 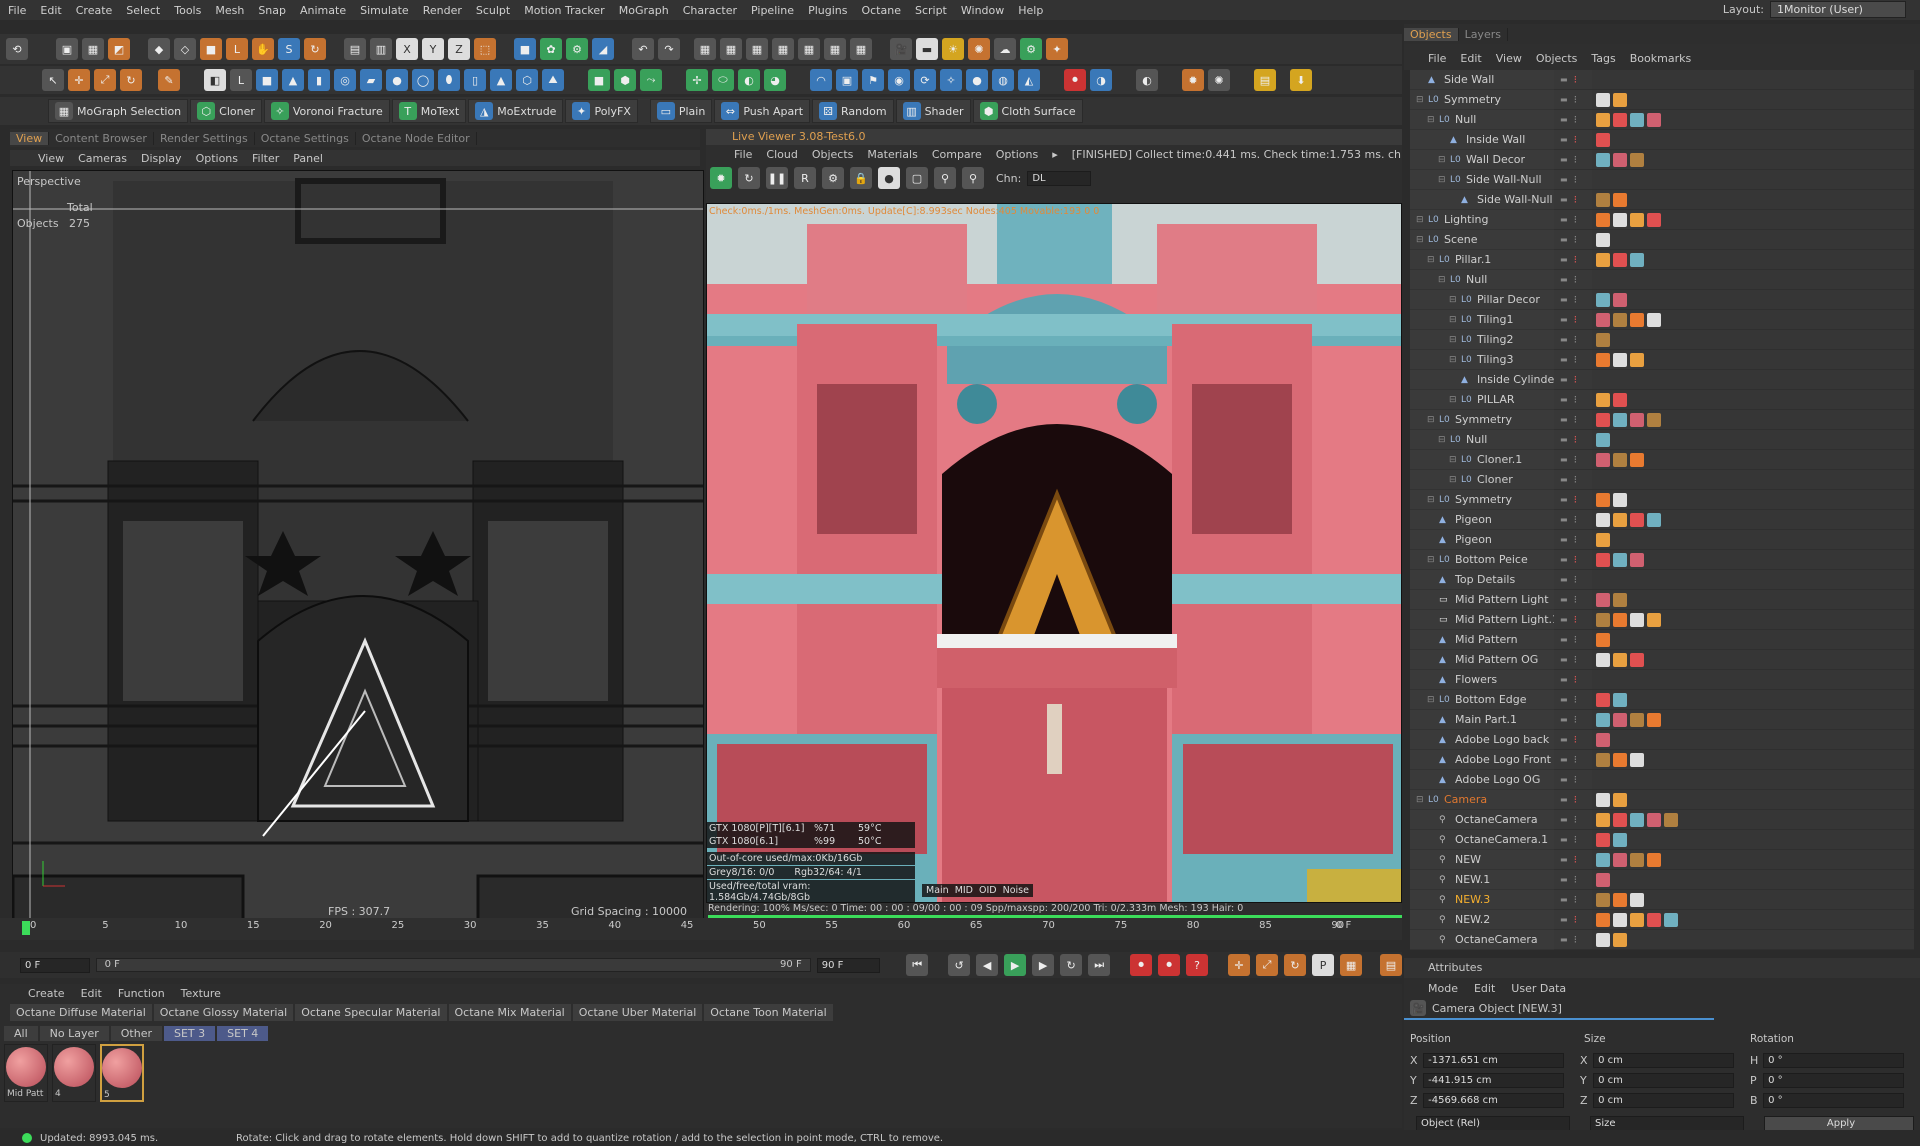 I want to click on viewport-menu-display: Display, so click(x=161, y=158).